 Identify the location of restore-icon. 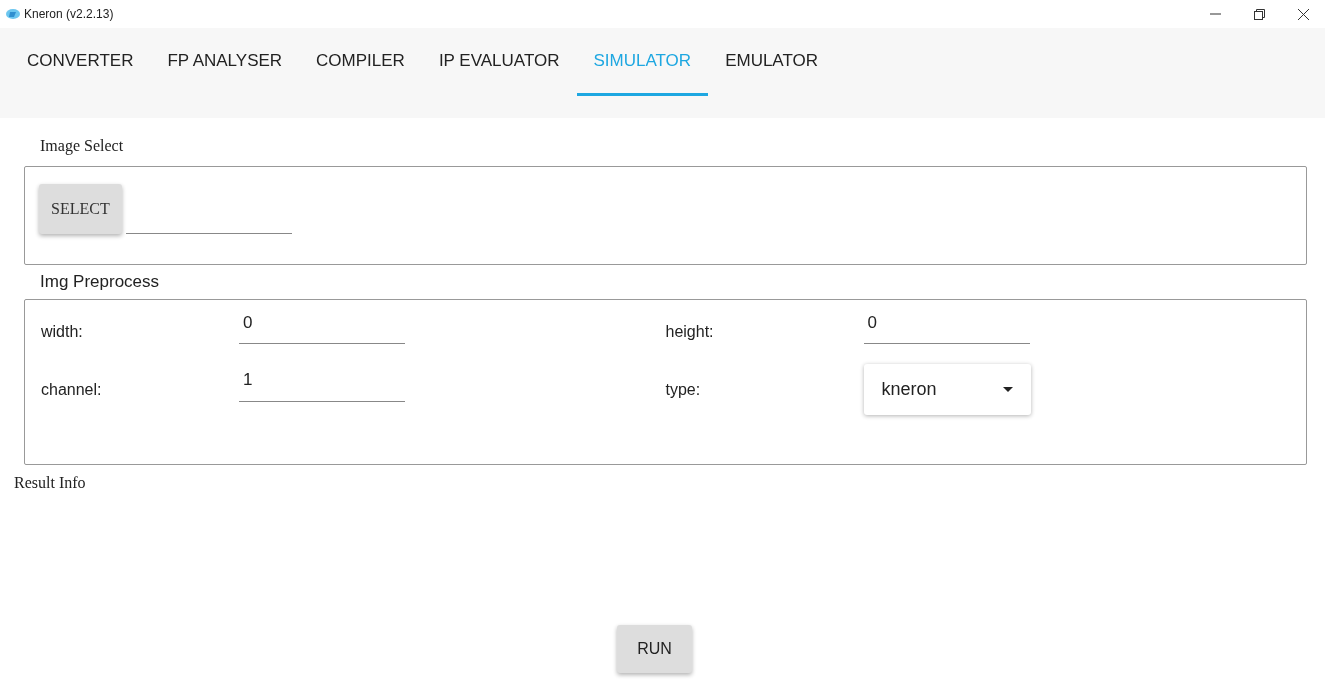
(1259, 14).